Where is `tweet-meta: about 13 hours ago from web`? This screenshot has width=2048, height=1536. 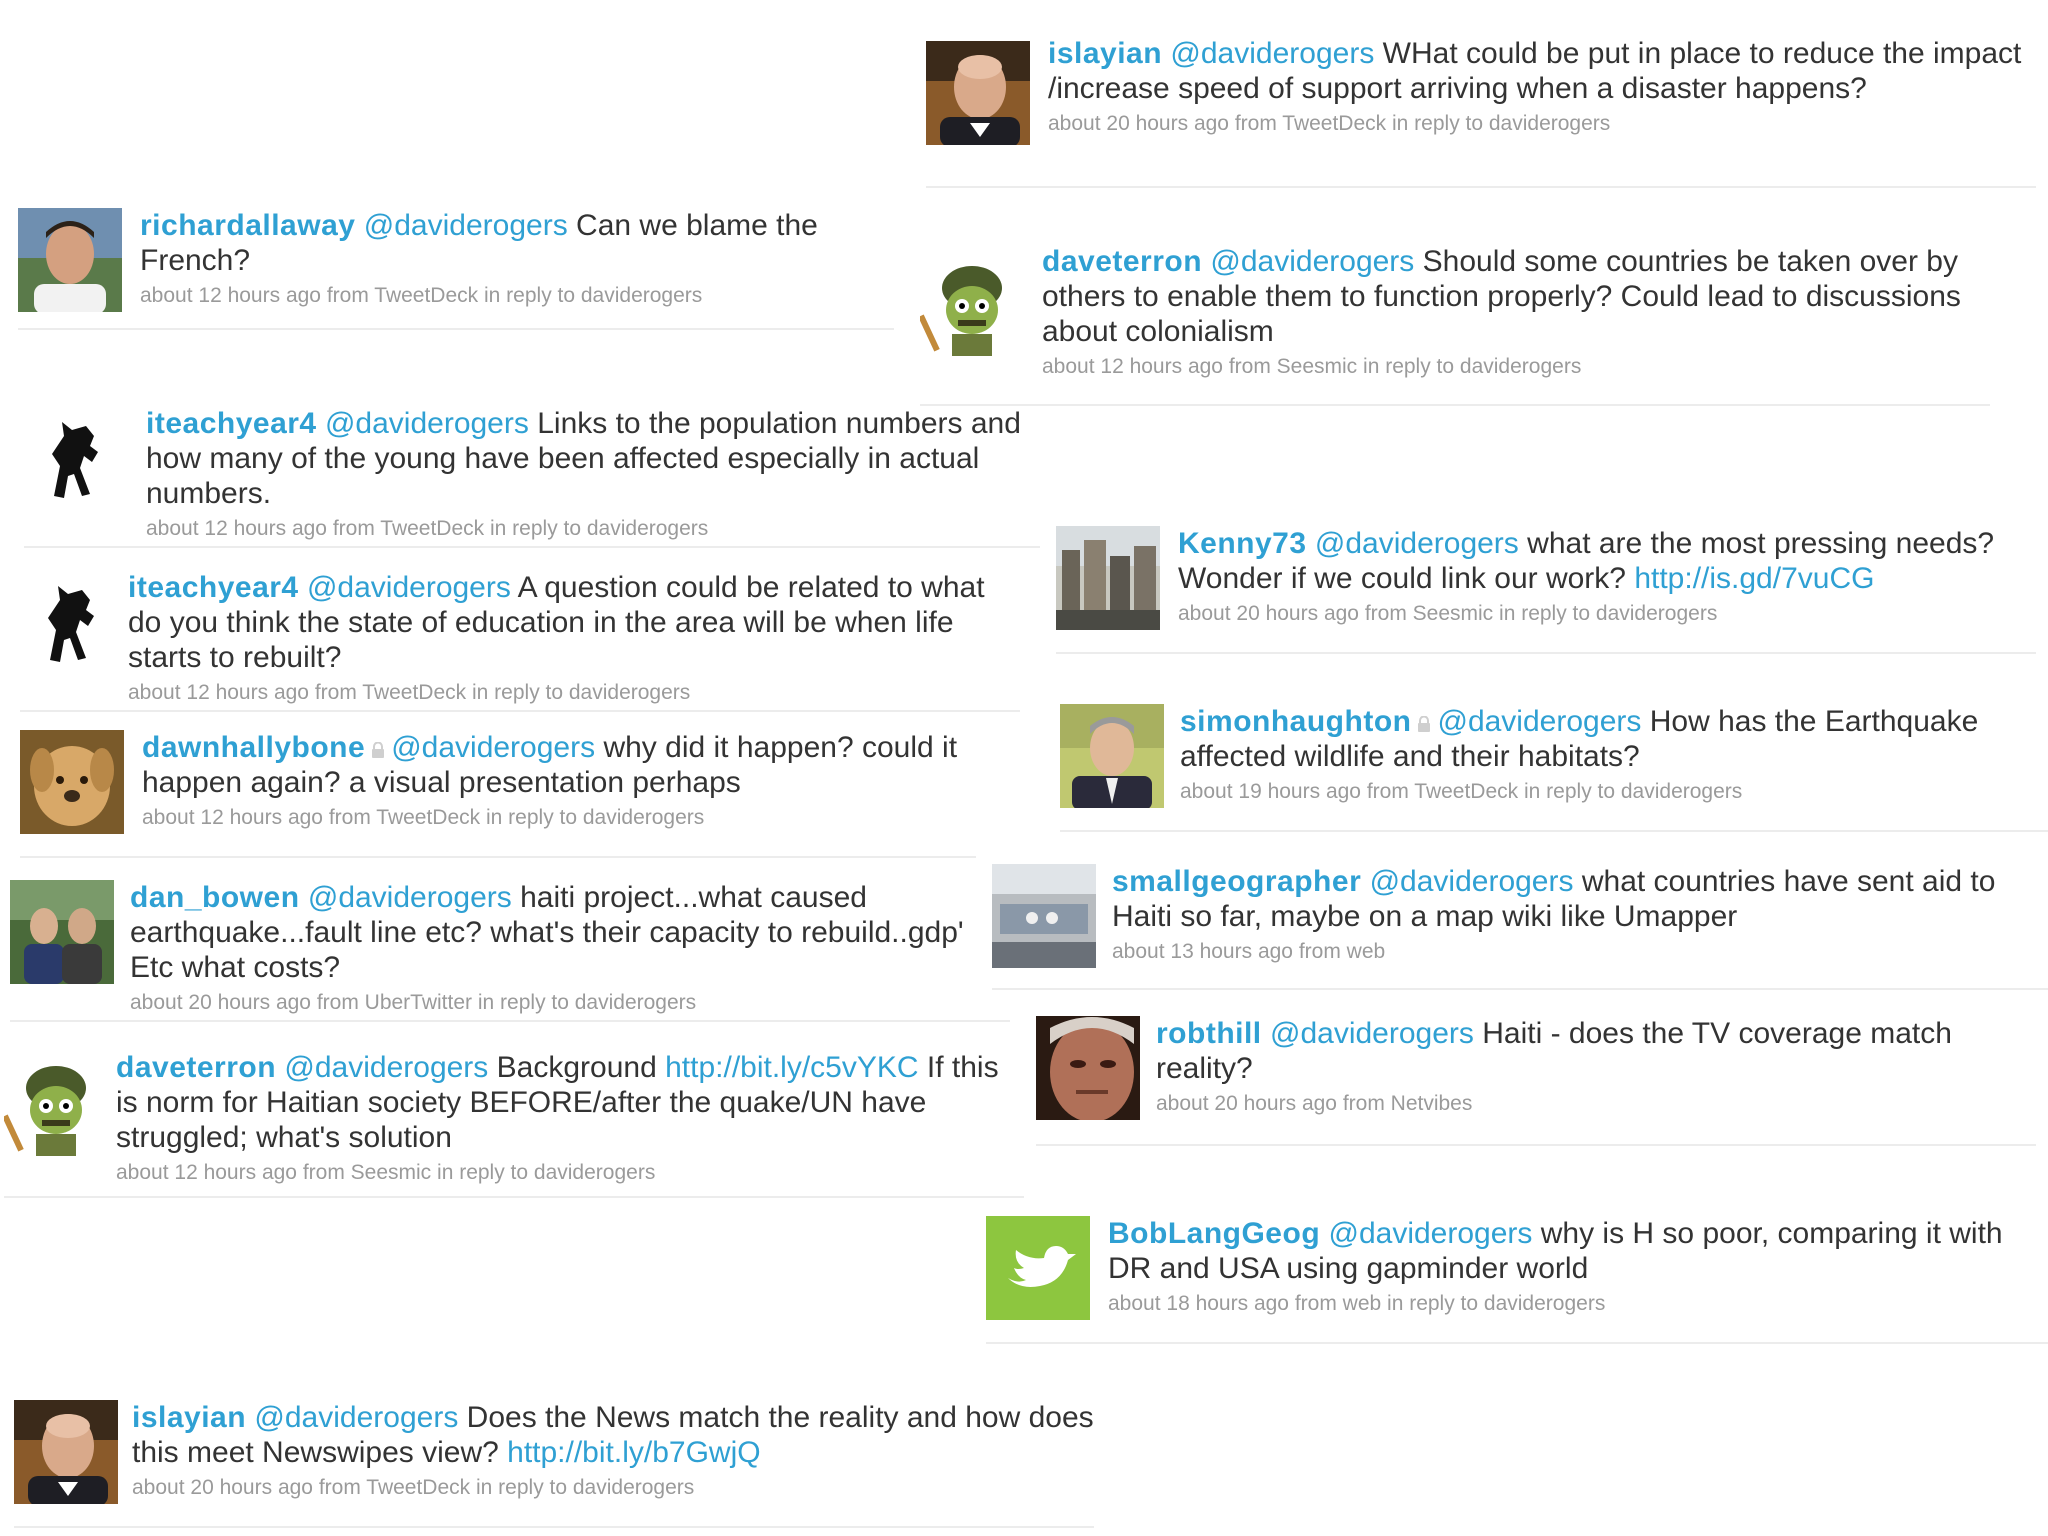
tweet-meta: about 13 hours ago from web is located at coordinates (1580, 952).